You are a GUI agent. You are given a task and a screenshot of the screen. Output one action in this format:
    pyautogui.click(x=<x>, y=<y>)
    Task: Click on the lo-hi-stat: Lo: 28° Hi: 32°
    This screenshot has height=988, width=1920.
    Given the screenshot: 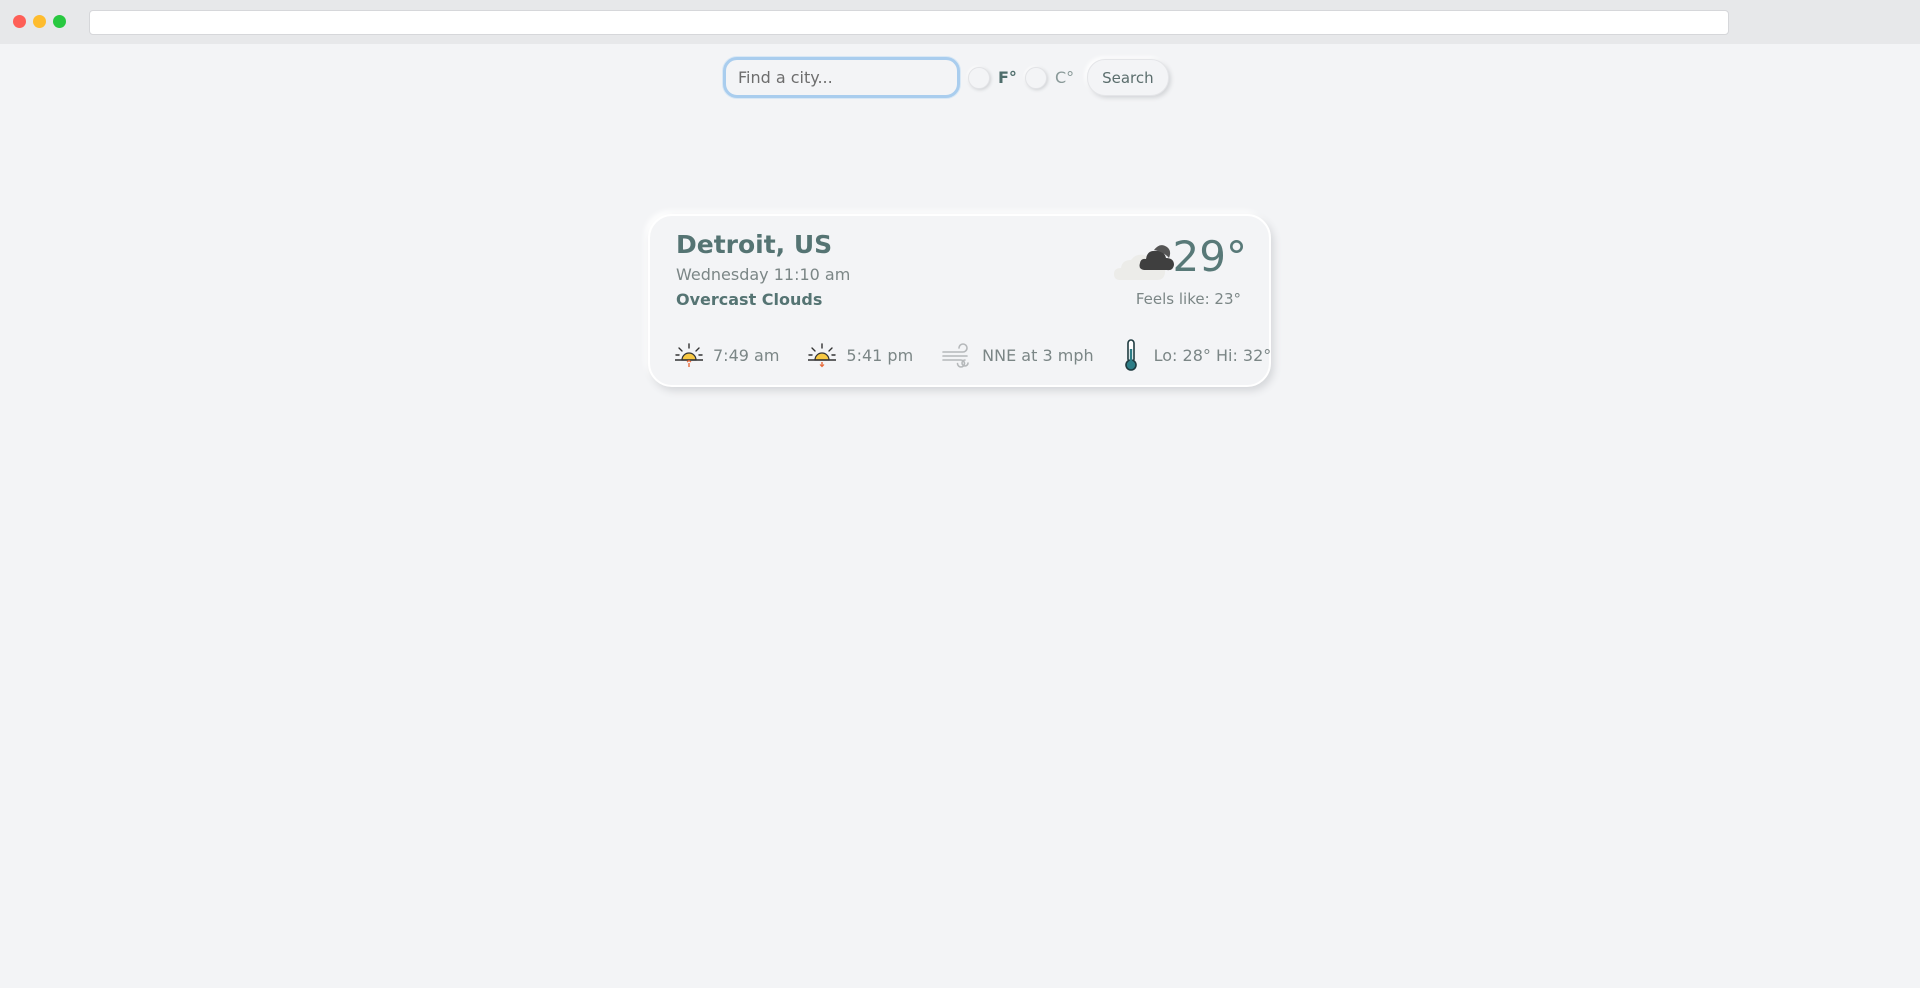 What is the action you would take?
    pyautogui.click(x=1198, y=355)
    